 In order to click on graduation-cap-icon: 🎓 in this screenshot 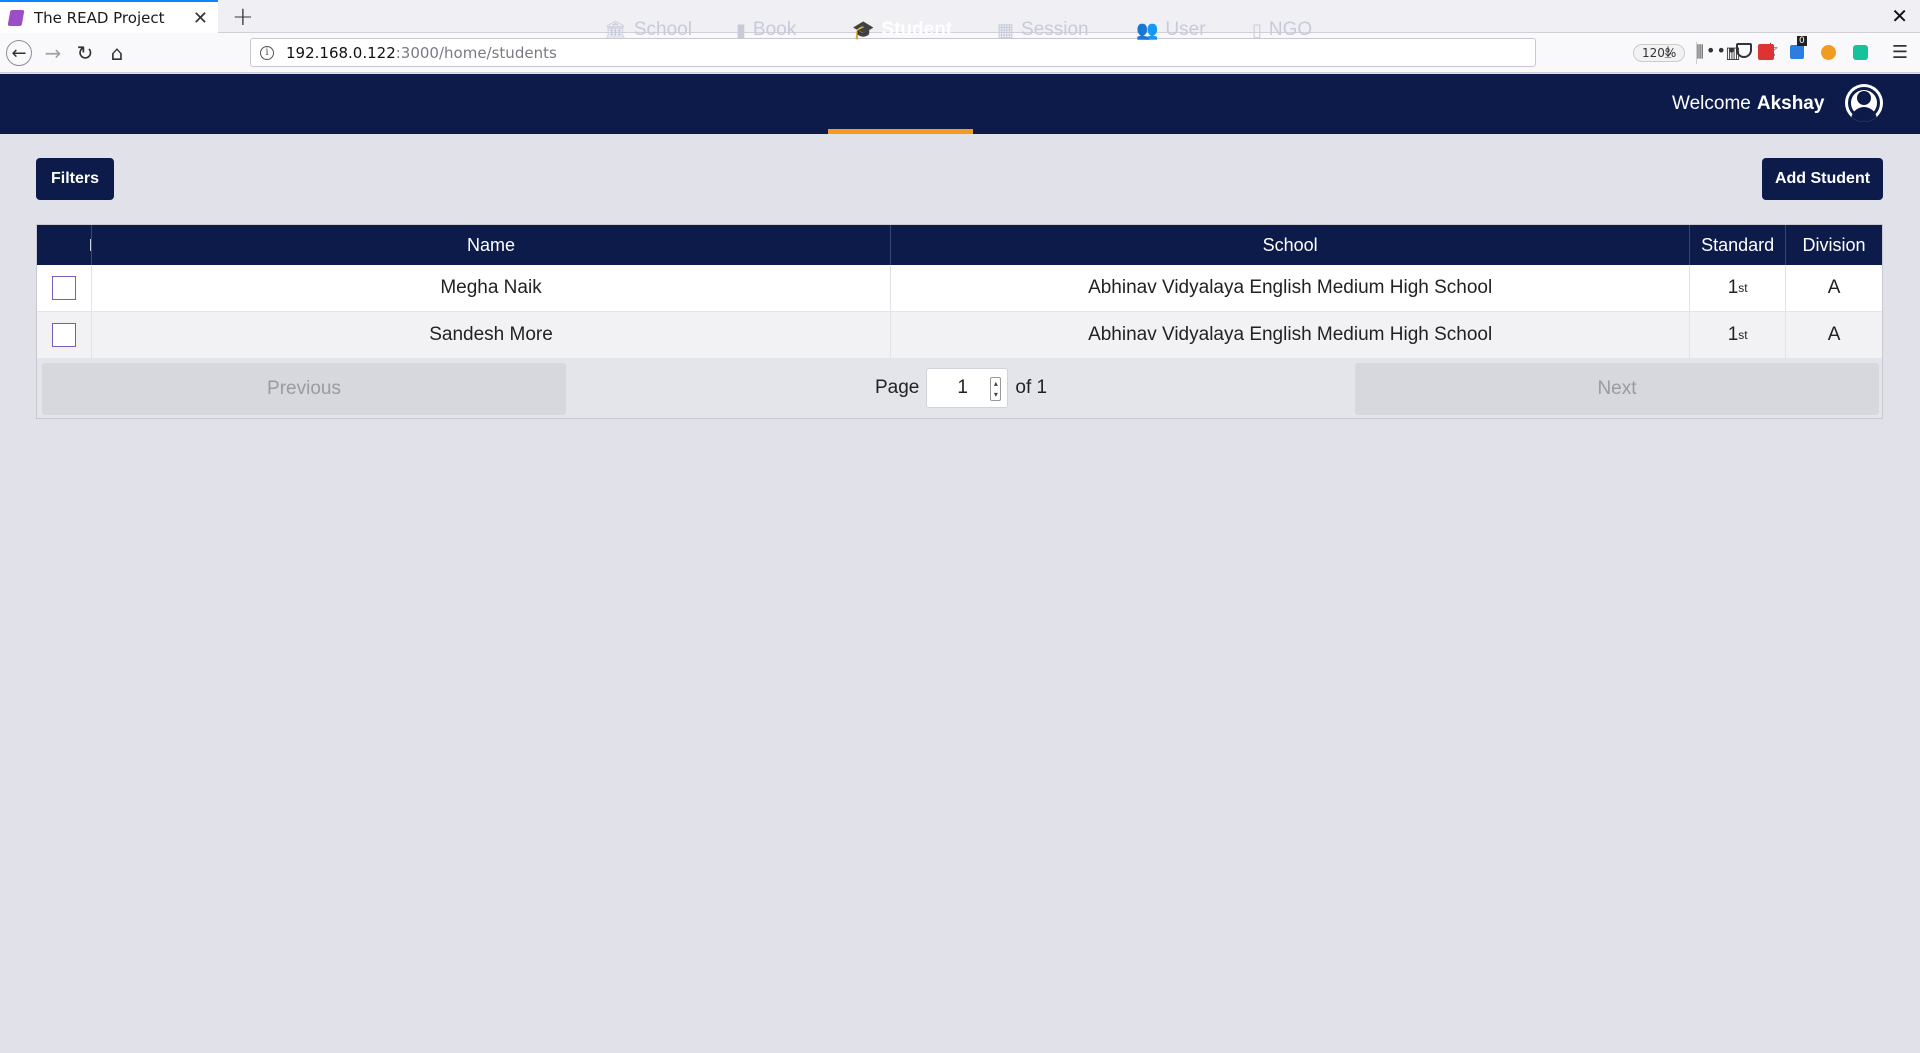, I will do `click(863, 29)`.